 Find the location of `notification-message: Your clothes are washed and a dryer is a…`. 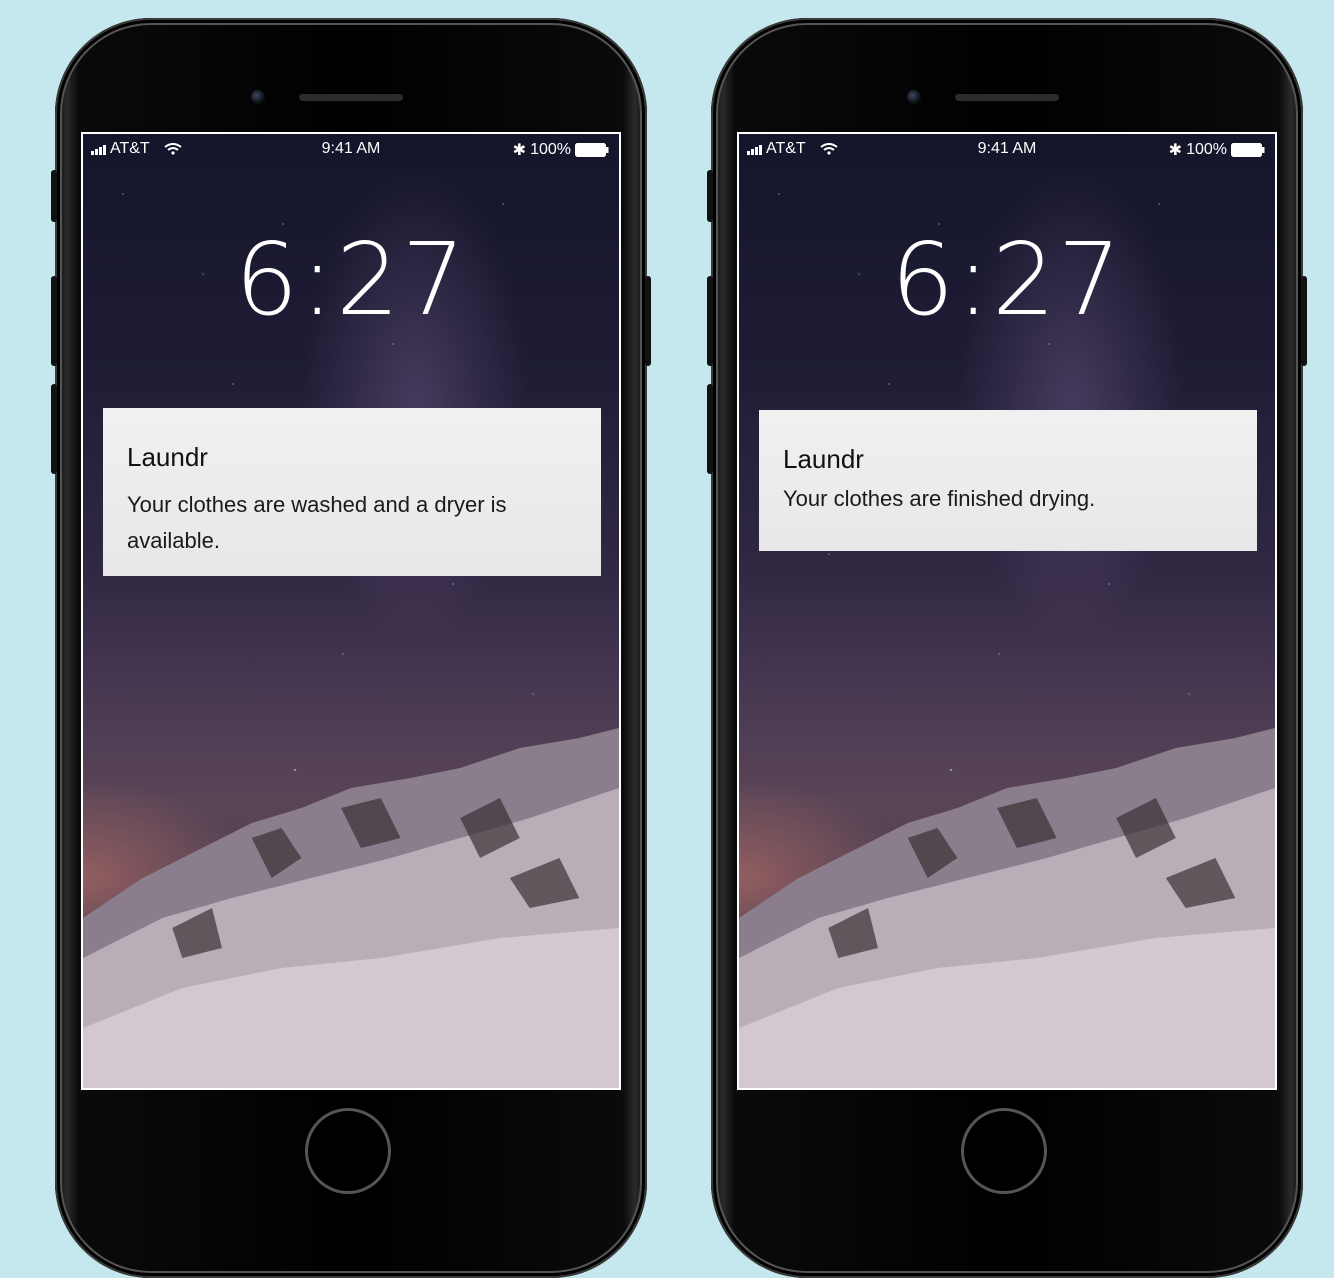

notification-message: Your clothes are washed and a dryer is a… is located at coordinates (317, 522).